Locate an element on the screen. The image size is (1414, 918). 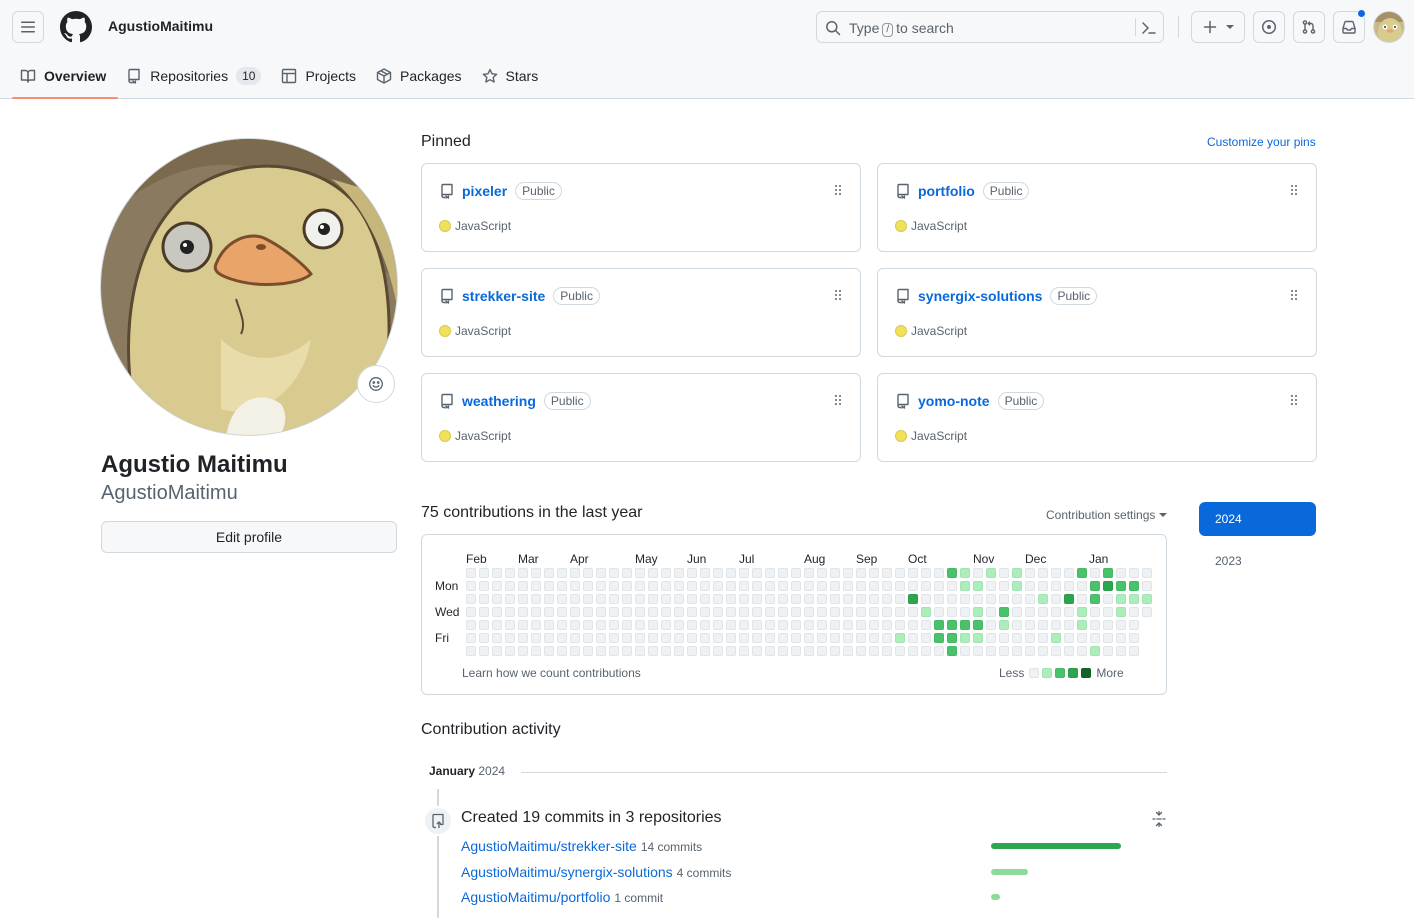
year-2024-button: 2024 is located at coordinates (1257, 519).